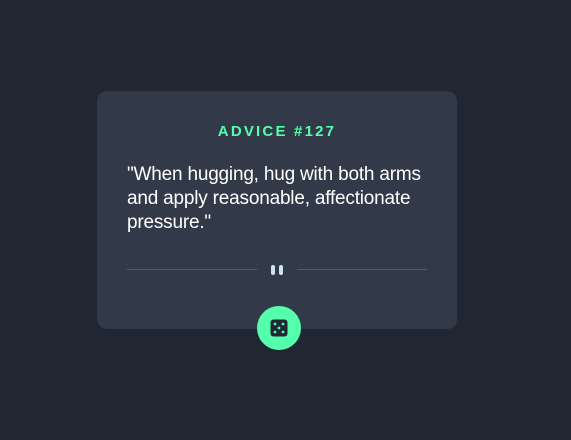 The width and height of the screenshot is (571, 440). Describe the element at coordinates (192, 269) in the screenshot. I see `divider-line-left` at that location.